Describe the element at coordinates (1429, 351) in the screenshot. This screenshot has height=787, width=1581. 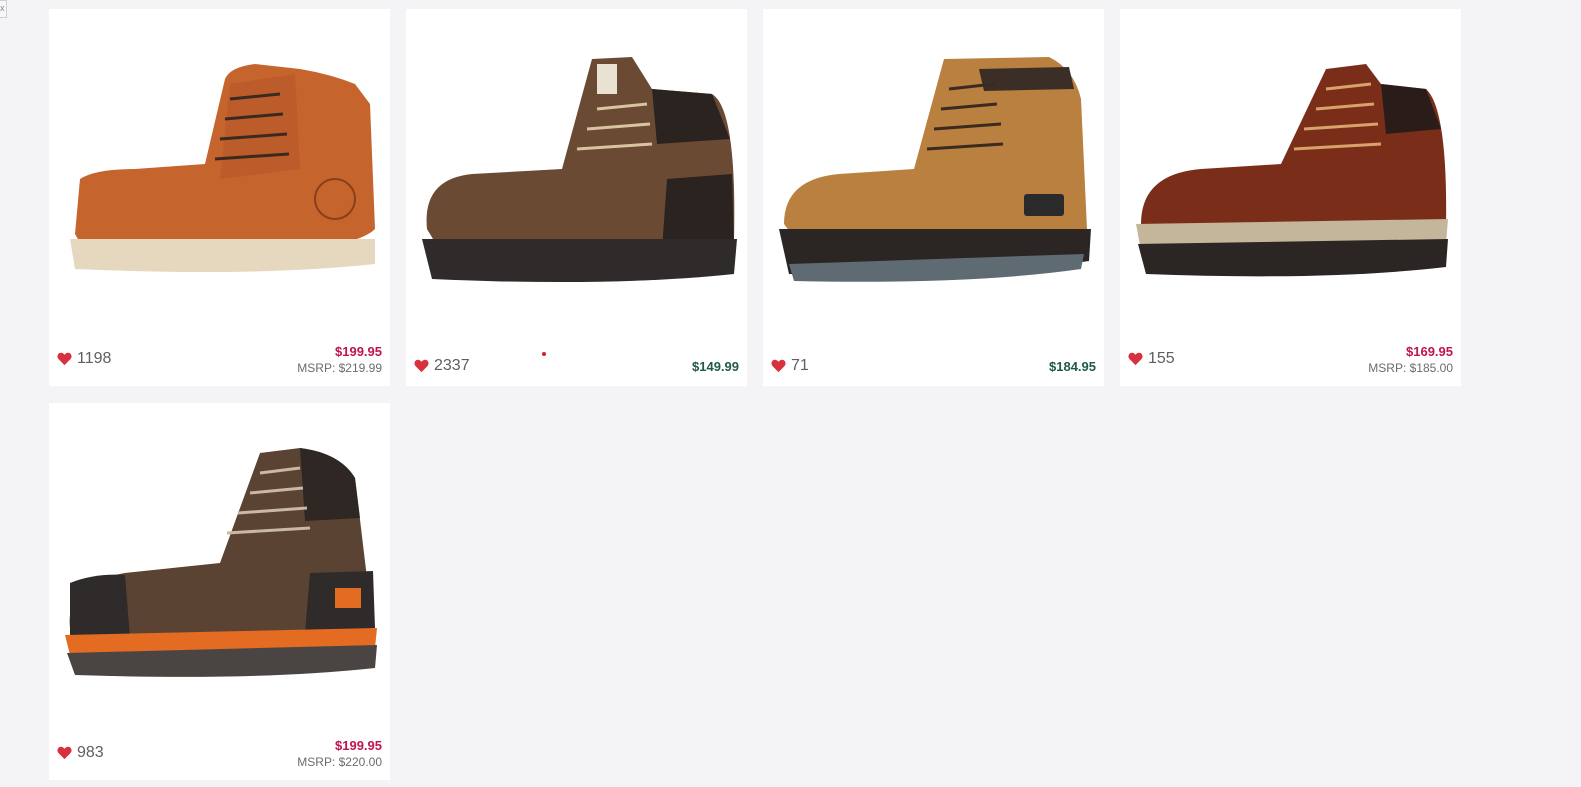
I see `sale-price: $169.95` at that location.